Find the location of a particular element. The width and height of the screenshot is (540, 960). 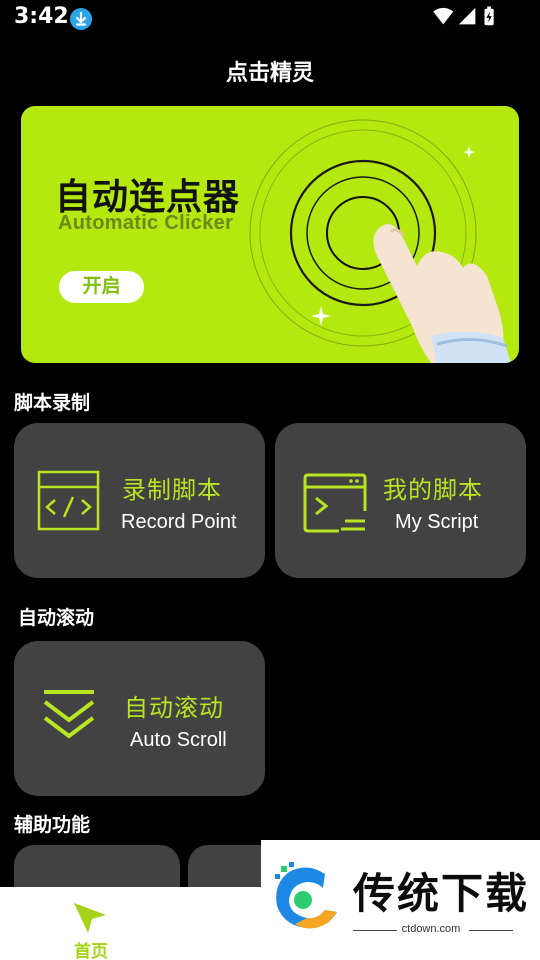

auto-scroll-card: 自动滚动 Auto Scroll is located at coordinates (139, 718).